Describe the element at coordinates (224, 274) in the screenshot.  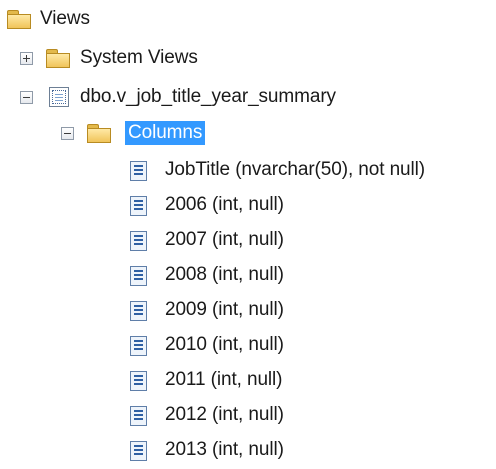
I see `column-label: 2008 (int, null)` at that location.